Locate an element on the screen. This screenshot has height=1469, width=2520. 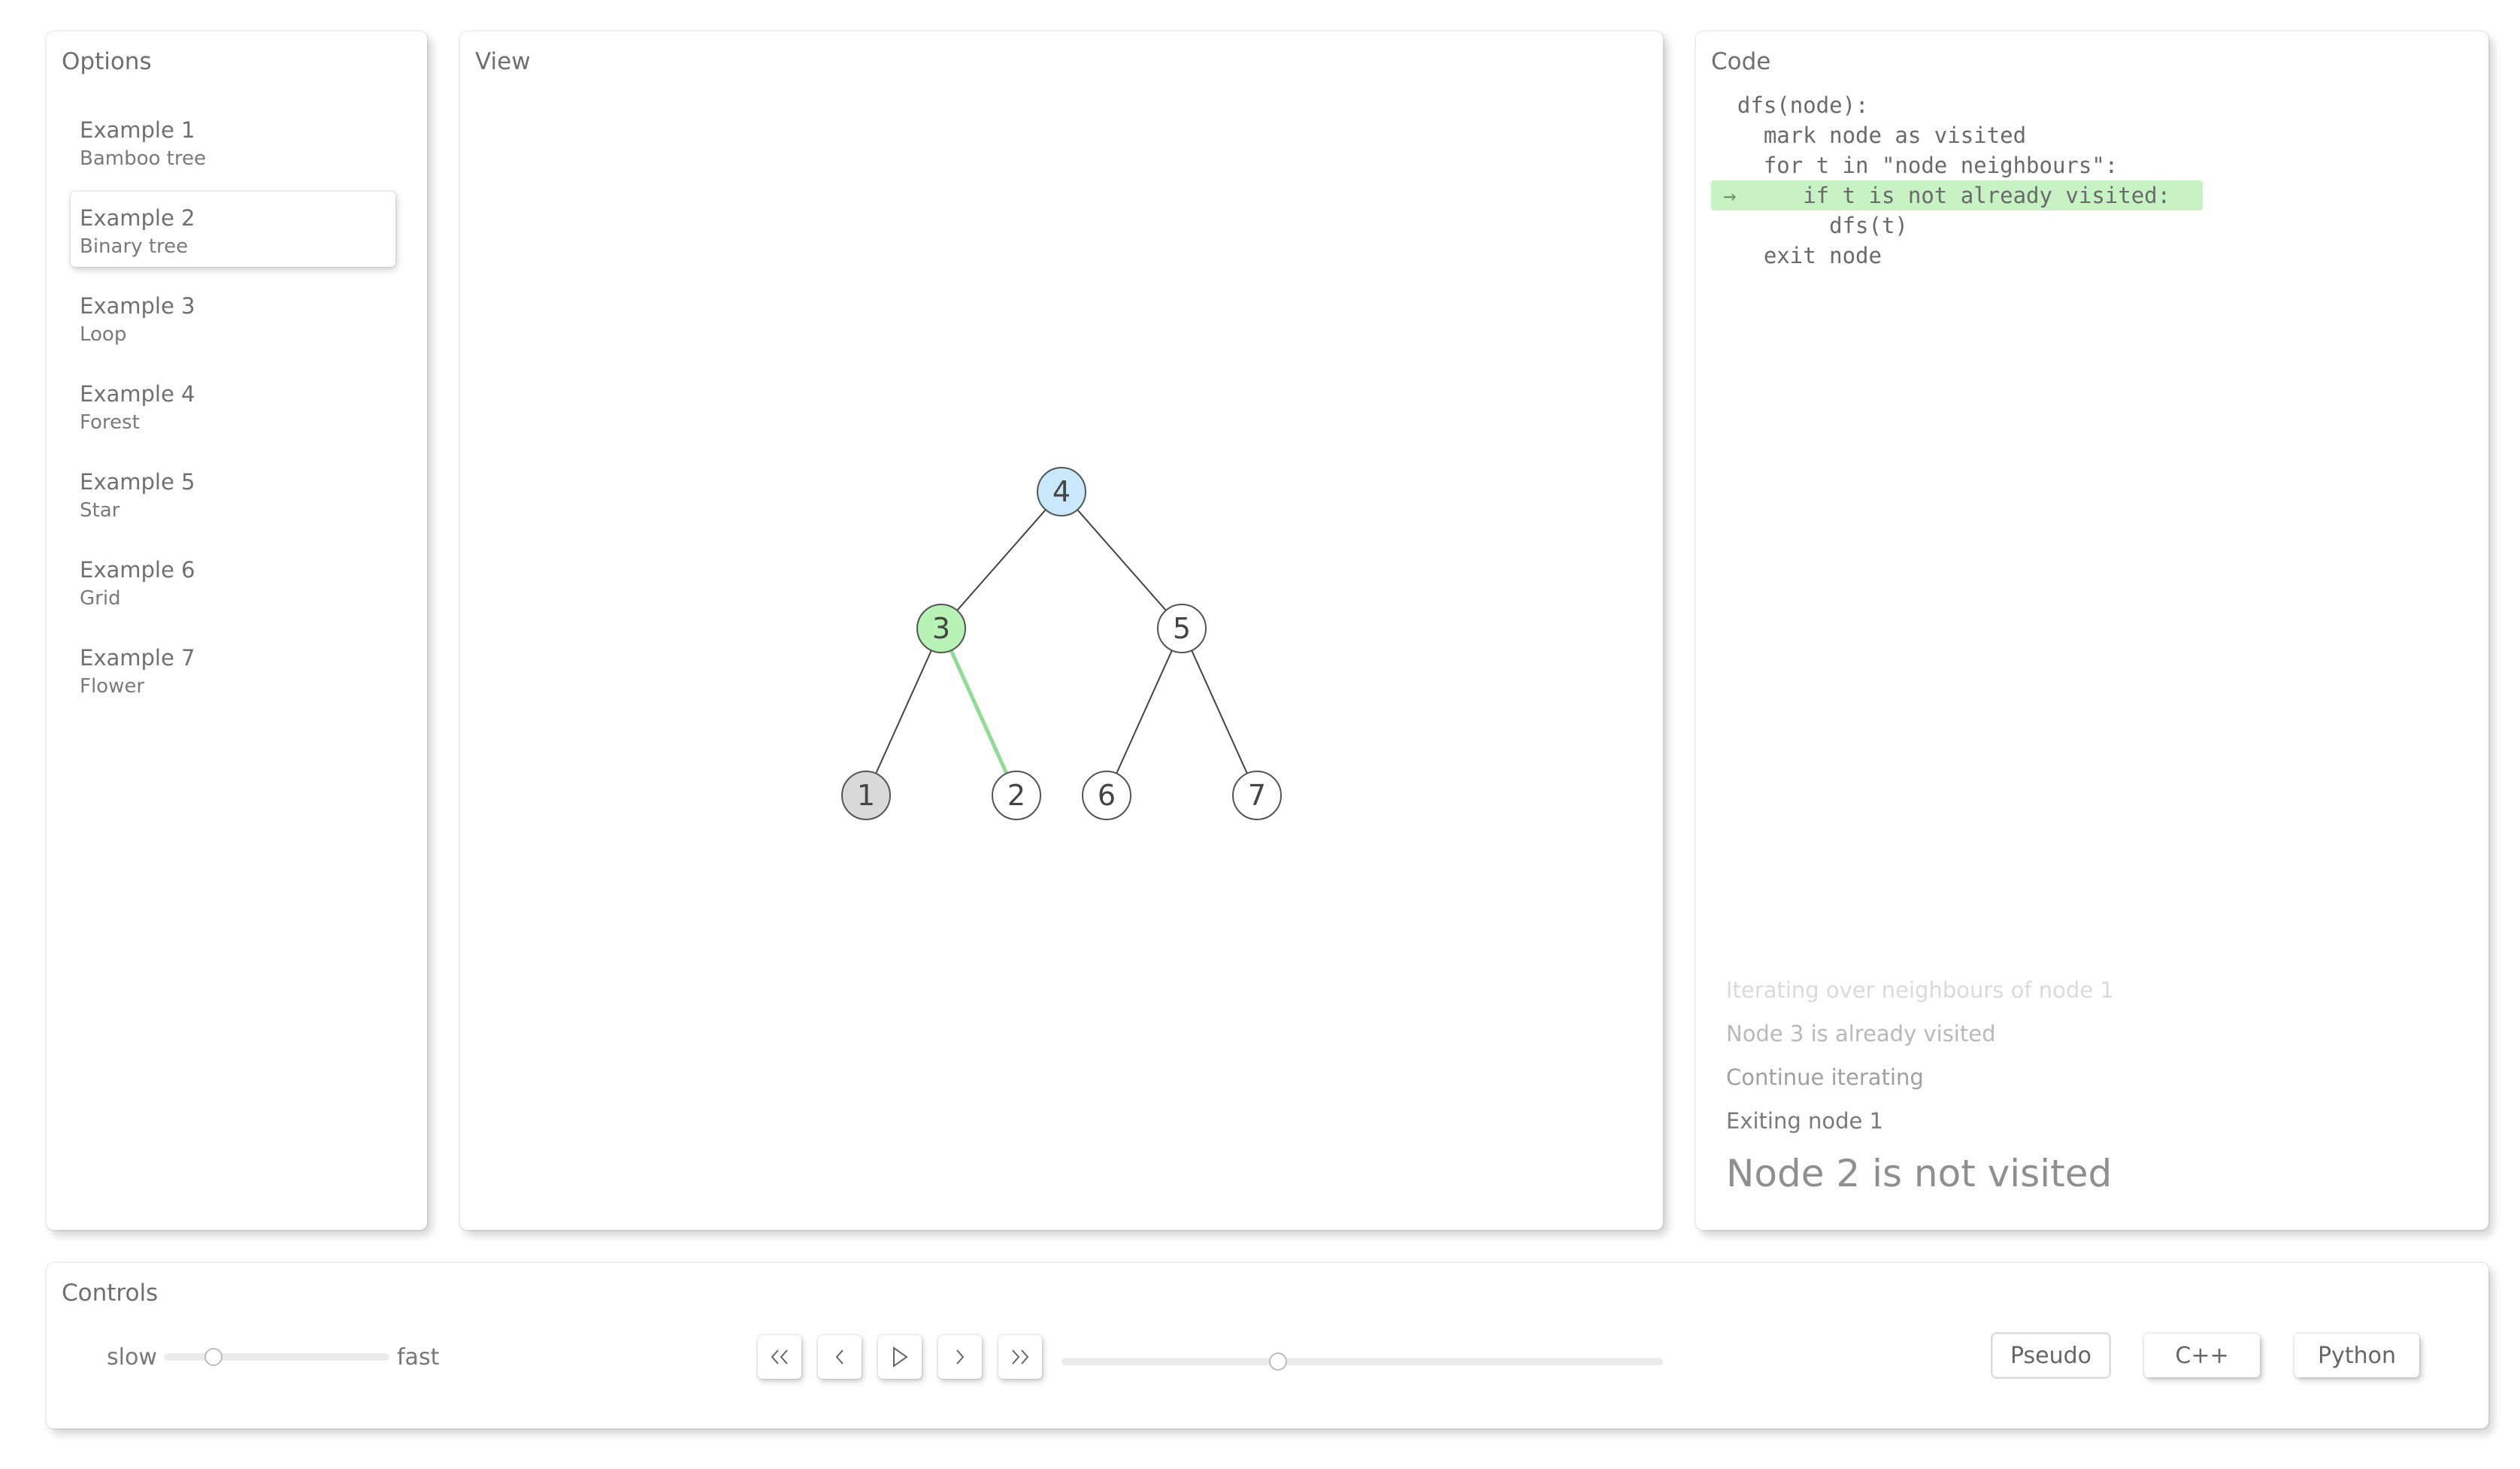
option-title: Example 3 is located at coordinates (137, 306).